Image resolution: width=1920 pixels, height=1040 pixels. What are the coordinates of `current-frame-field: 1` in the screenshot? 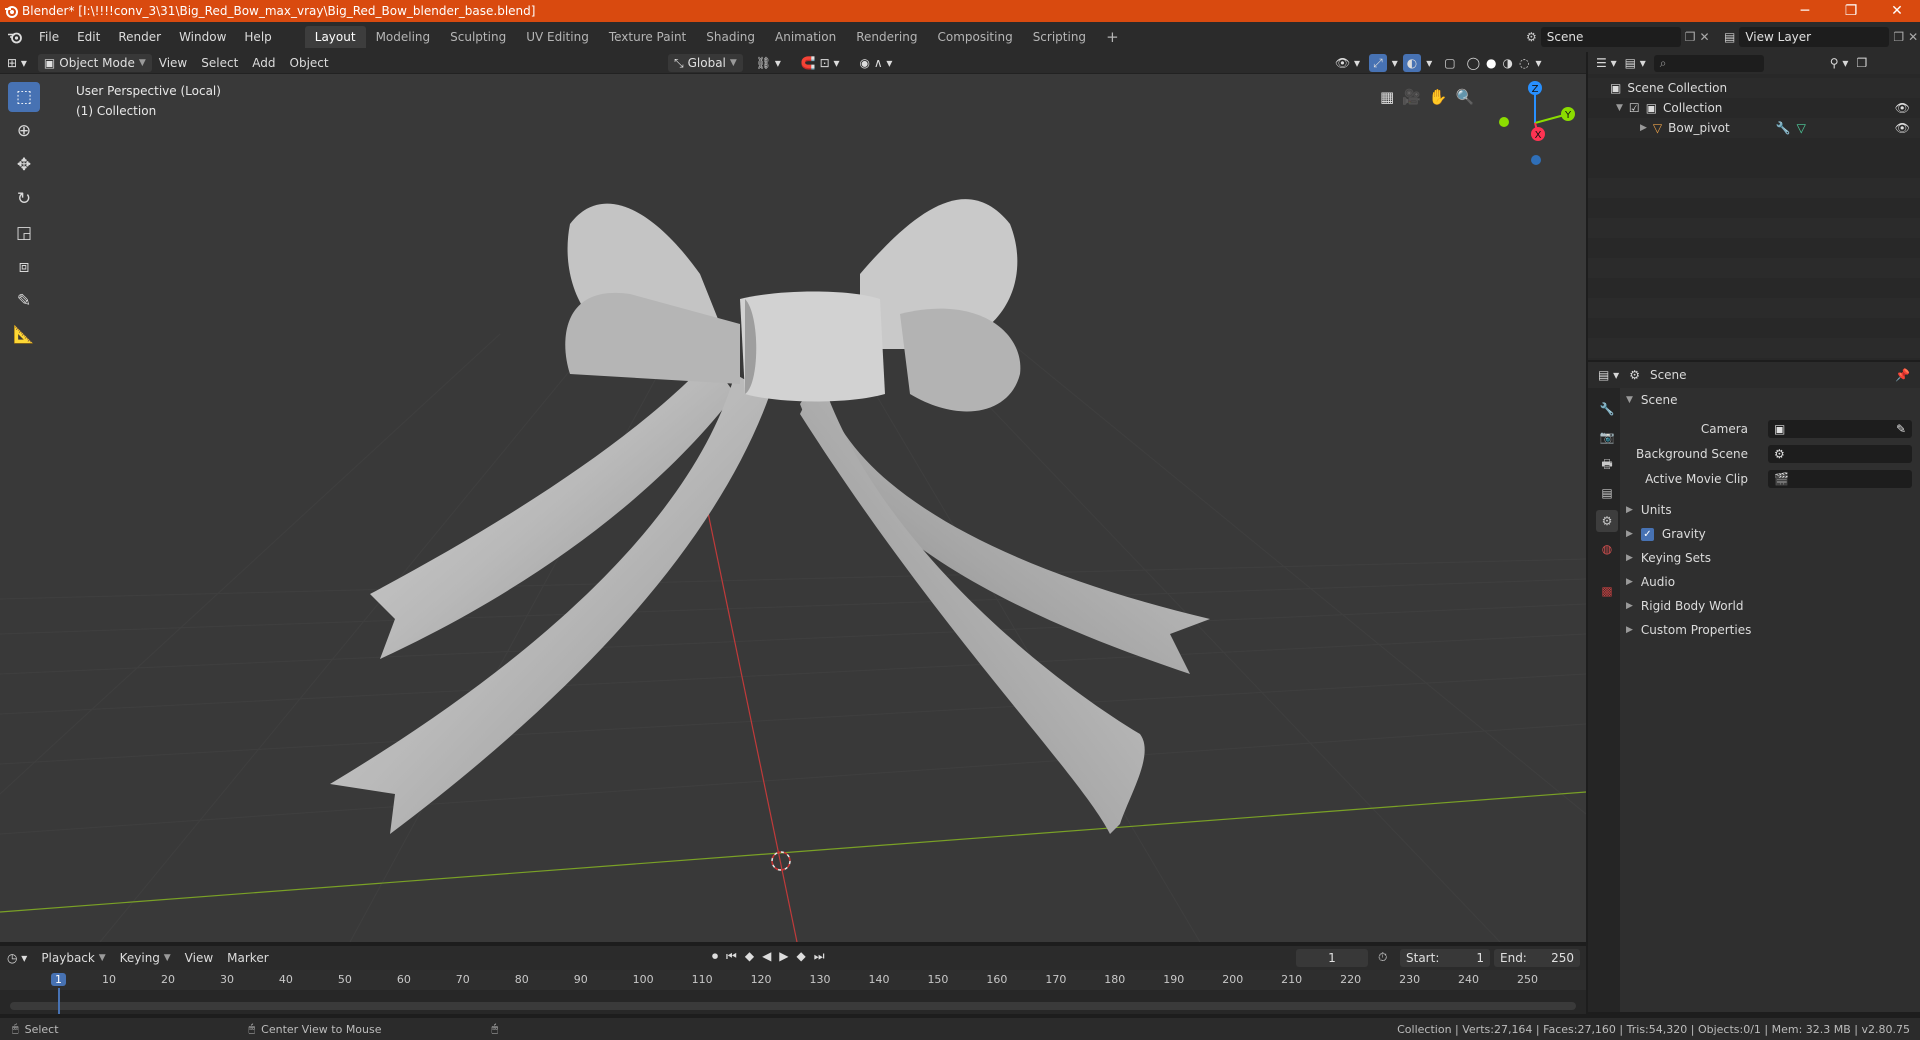 It's located at (1332, 958).